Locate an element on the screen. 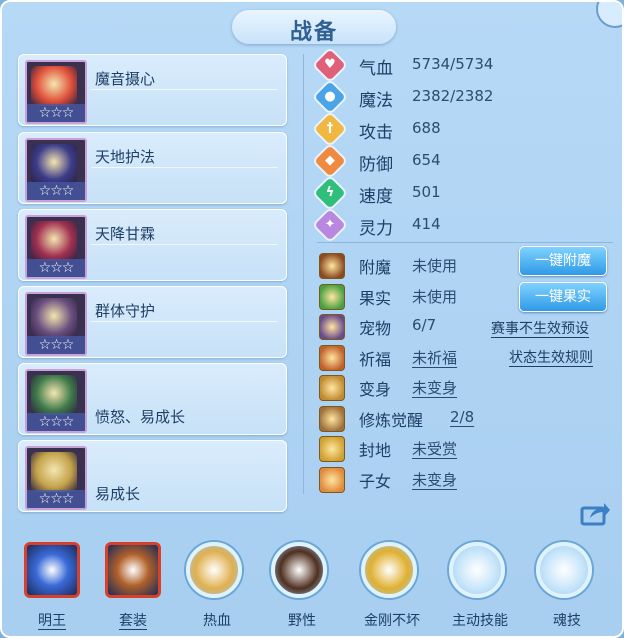 The width and height of the screenshot is (624, 638). skill-label: 野性 is located at coordinates (302, 621).